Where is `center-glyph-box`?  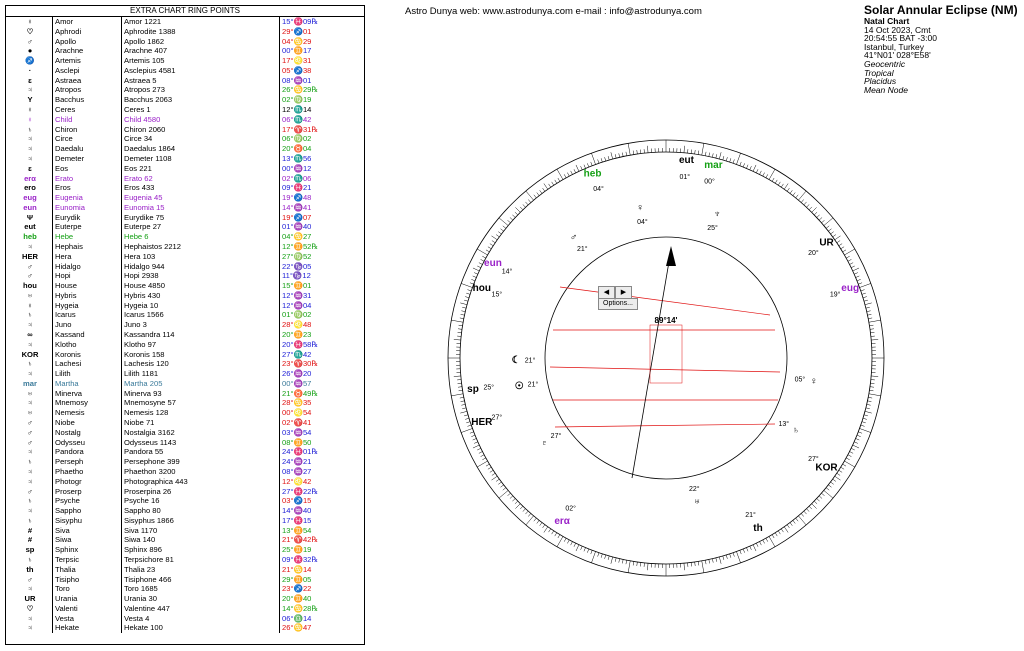
center-glyph-box is located at coordinates (666, 354).